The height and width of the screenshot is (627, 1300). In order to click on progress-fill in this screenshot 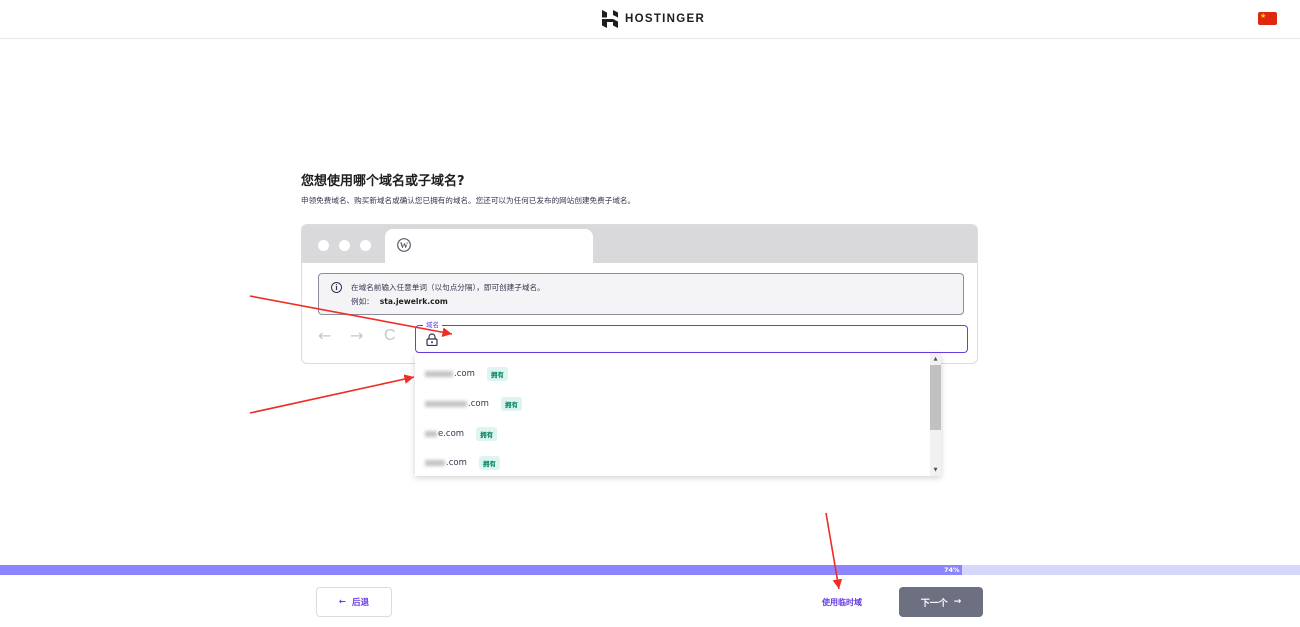, I will do `click(481, 570)`.